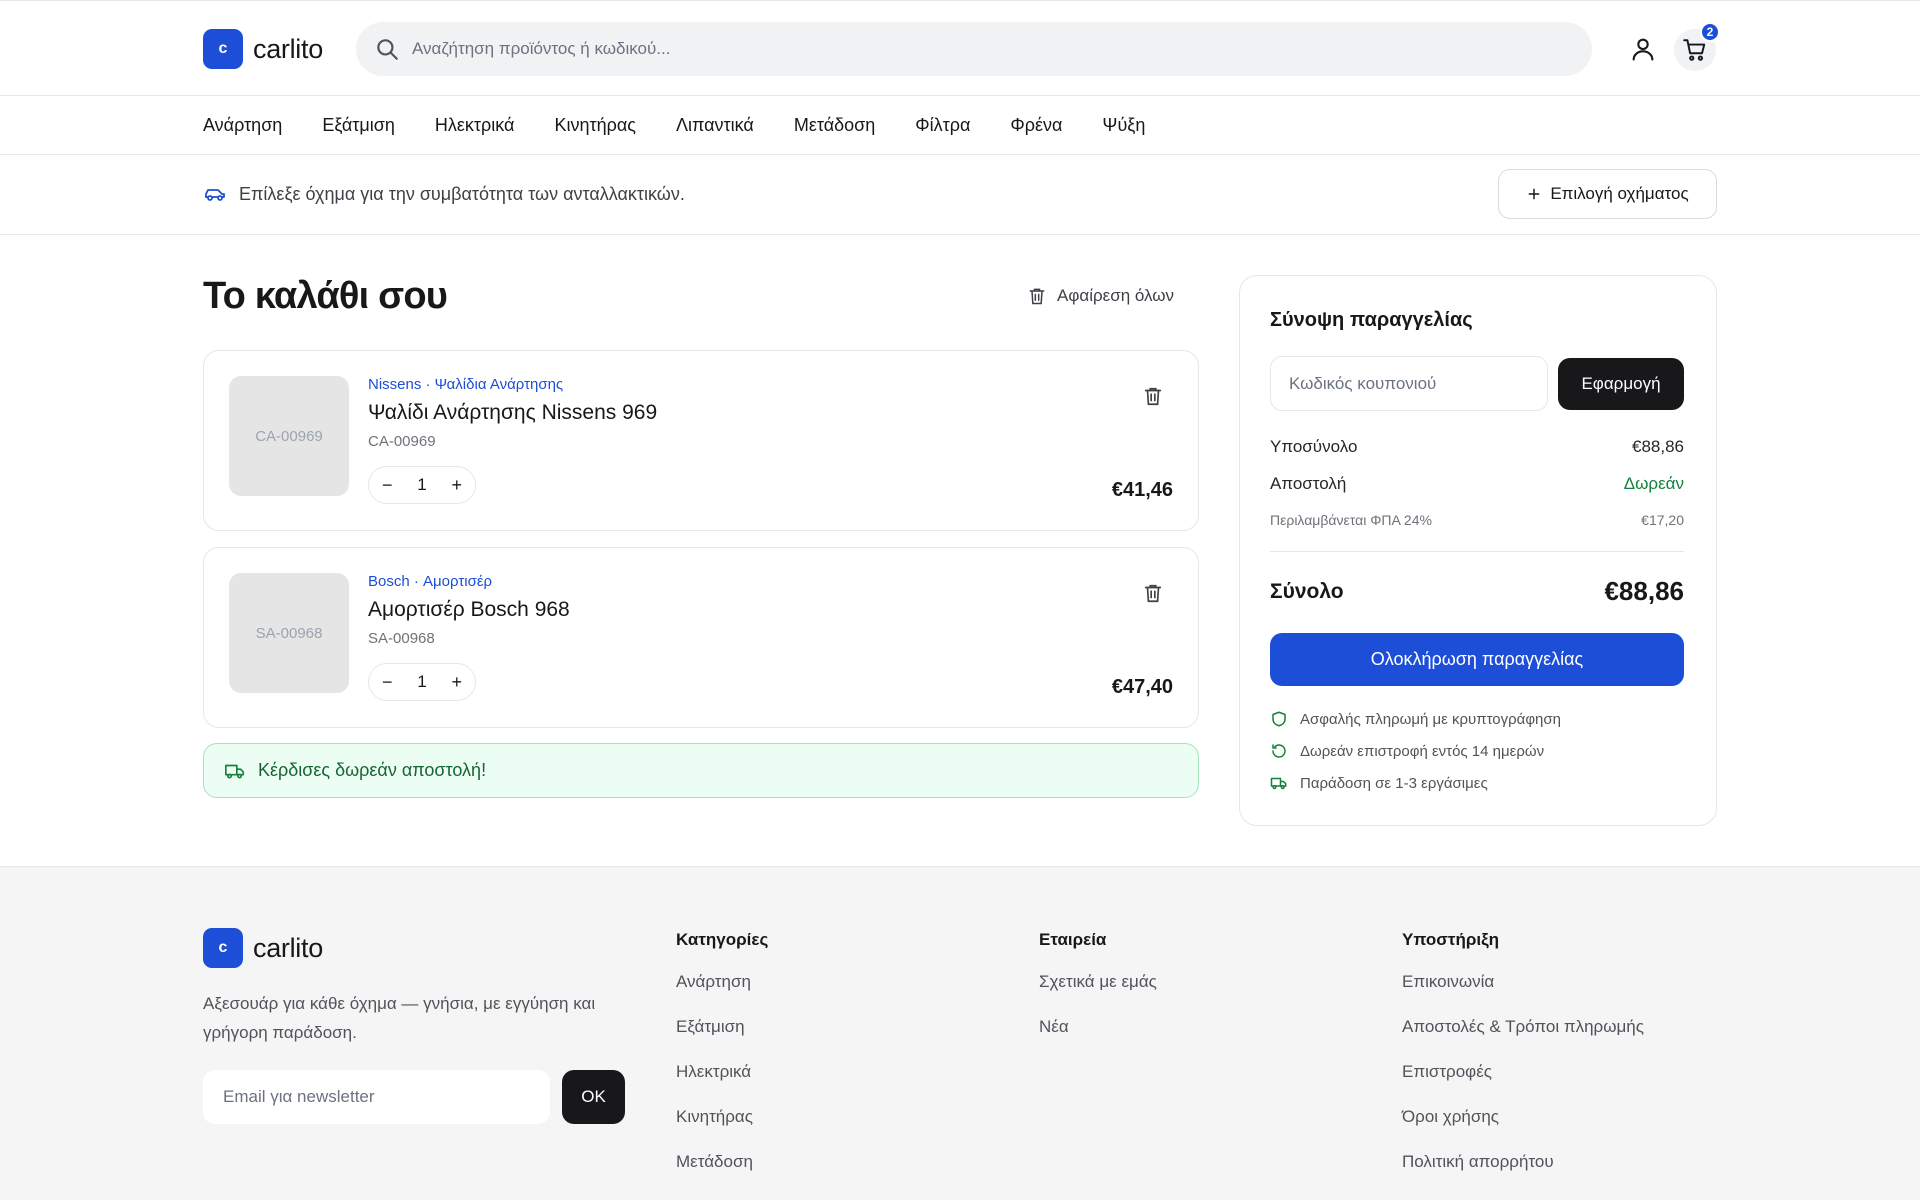 The image size is (1920, 1200). Describe the element at coordinates (263, 49) in the screenshot. I see `header-logo: c carlito` at that location.